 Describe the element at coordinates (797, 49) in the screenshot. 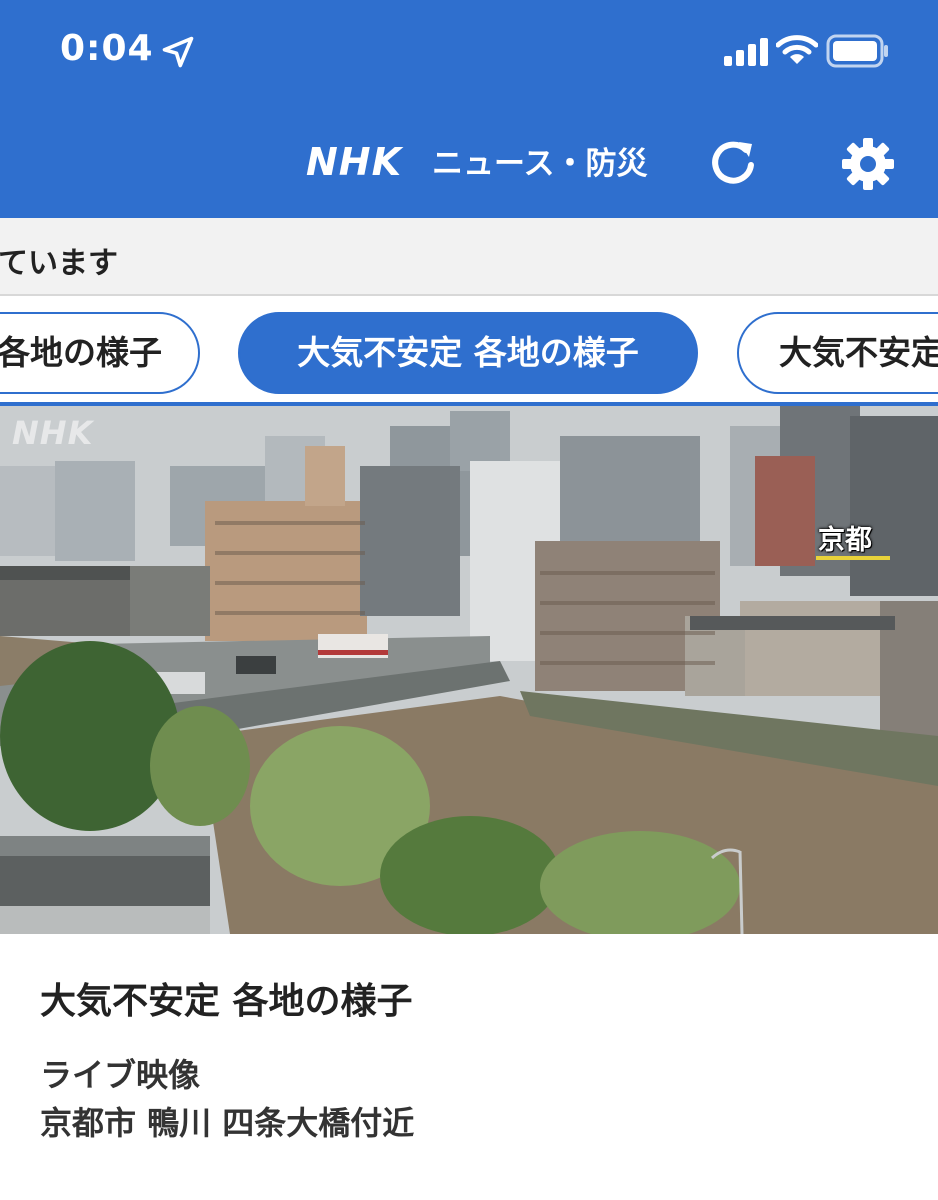

I see `wifi-icon` at that location.